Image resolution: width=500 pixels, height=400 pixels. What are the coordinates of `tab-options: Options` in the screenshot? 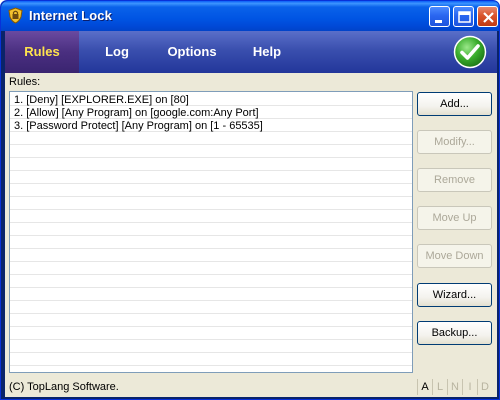 It's located at (192, 52).